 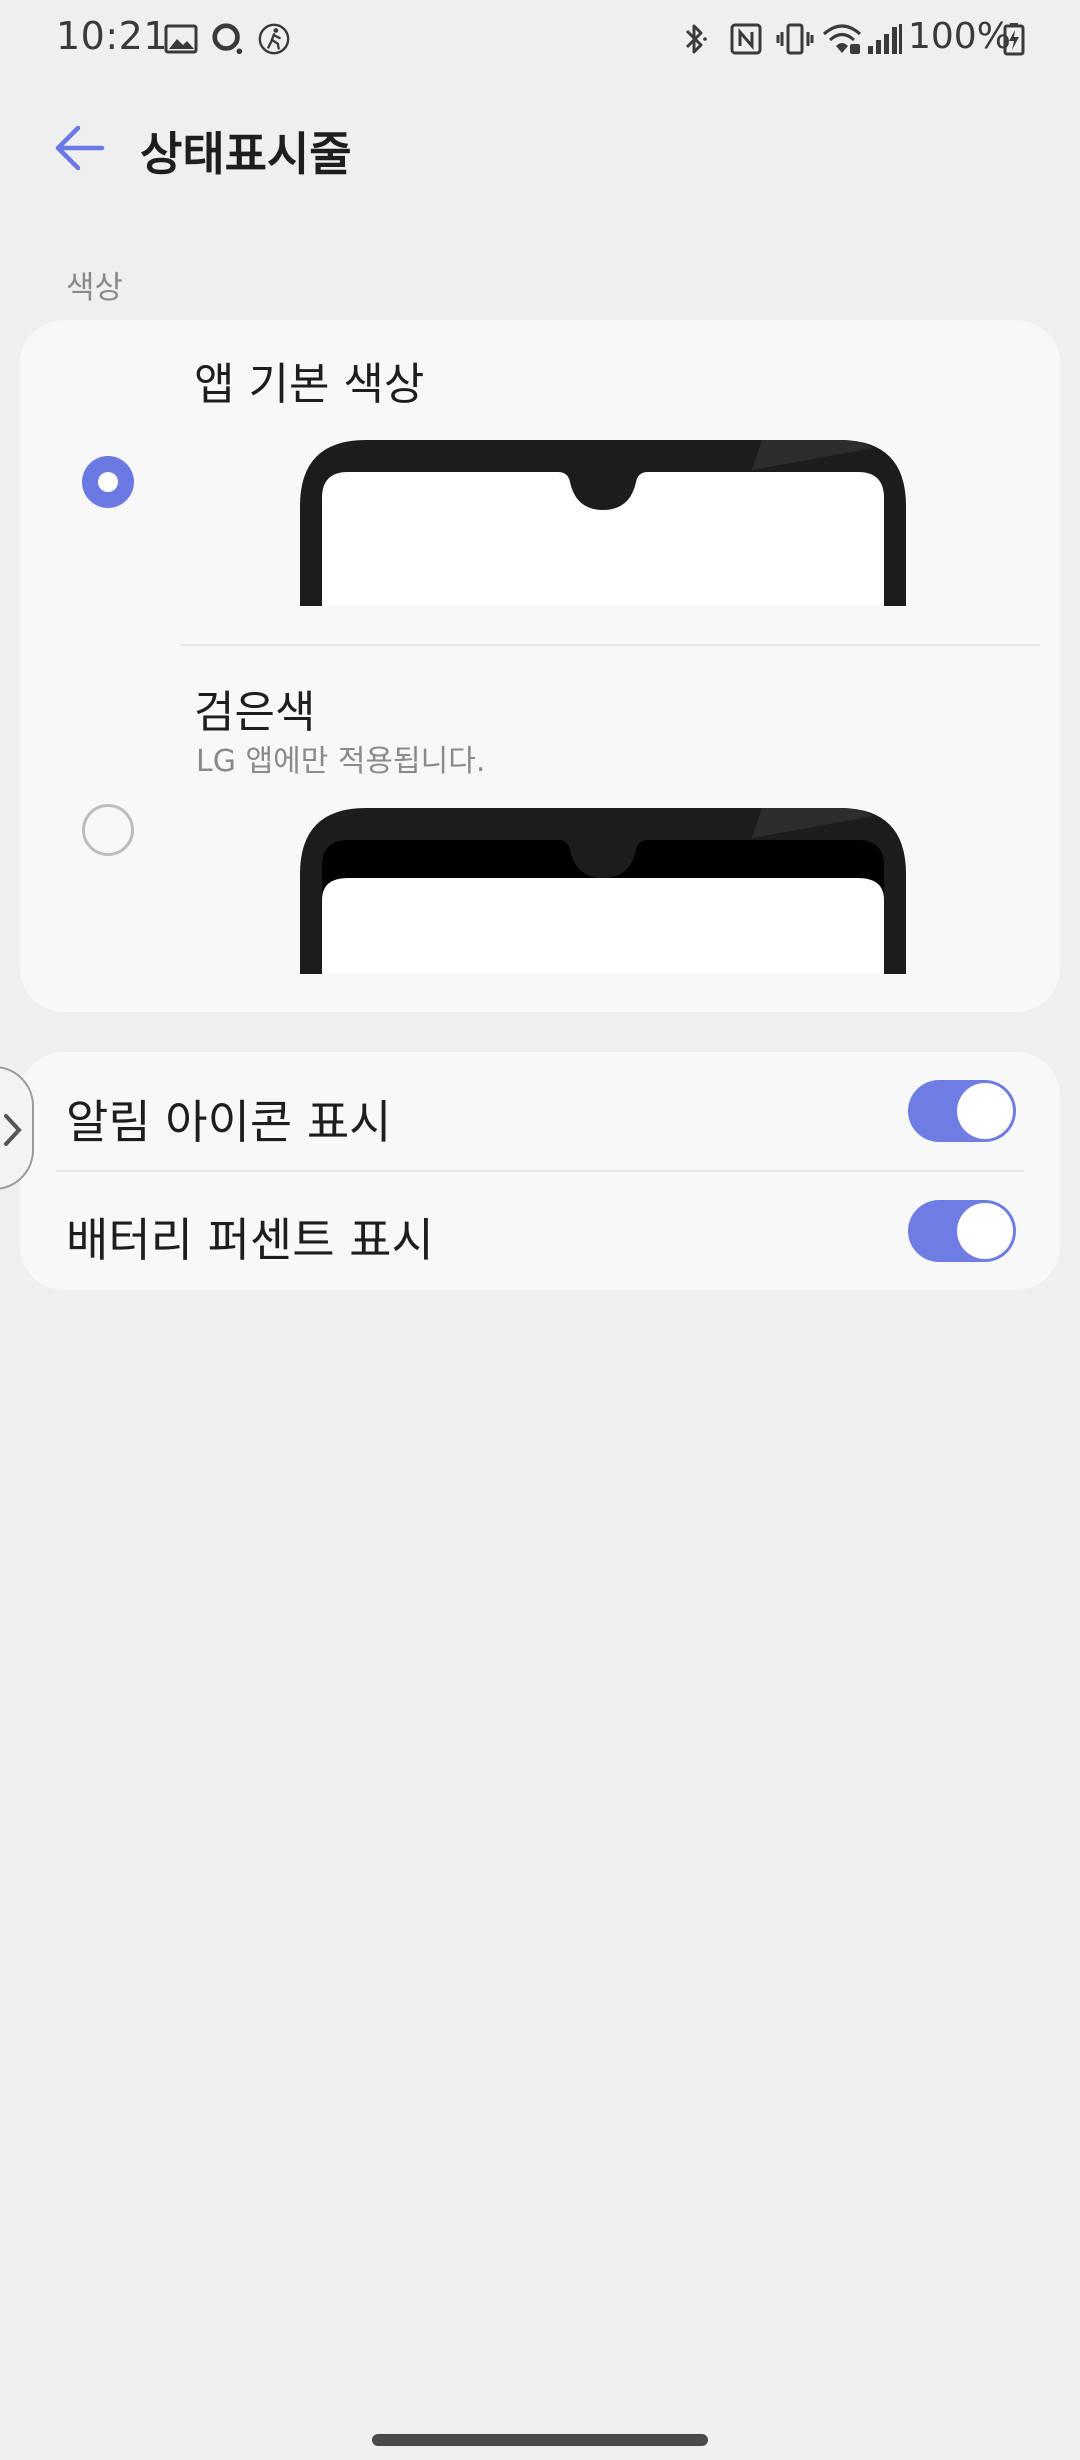 I want to click on phone-preview-default-icon, so click(x=603, y=523).